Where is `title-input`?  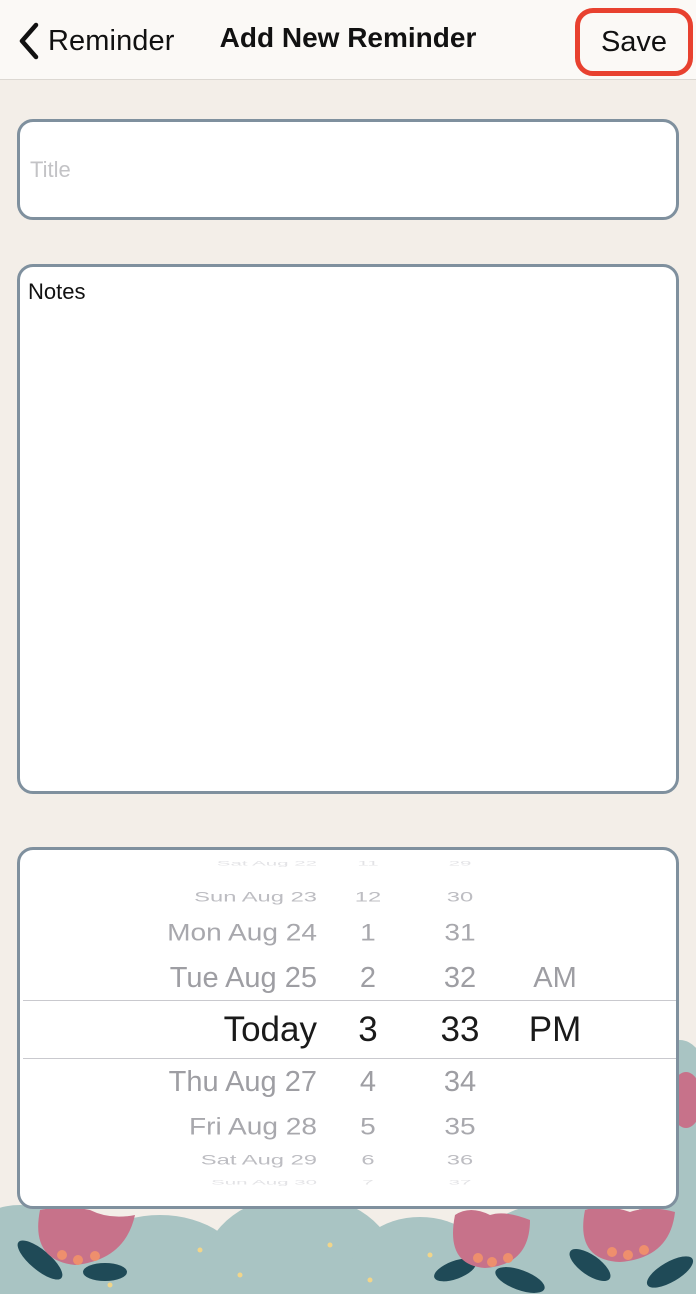
title-input is located at coordinates (340, 170).